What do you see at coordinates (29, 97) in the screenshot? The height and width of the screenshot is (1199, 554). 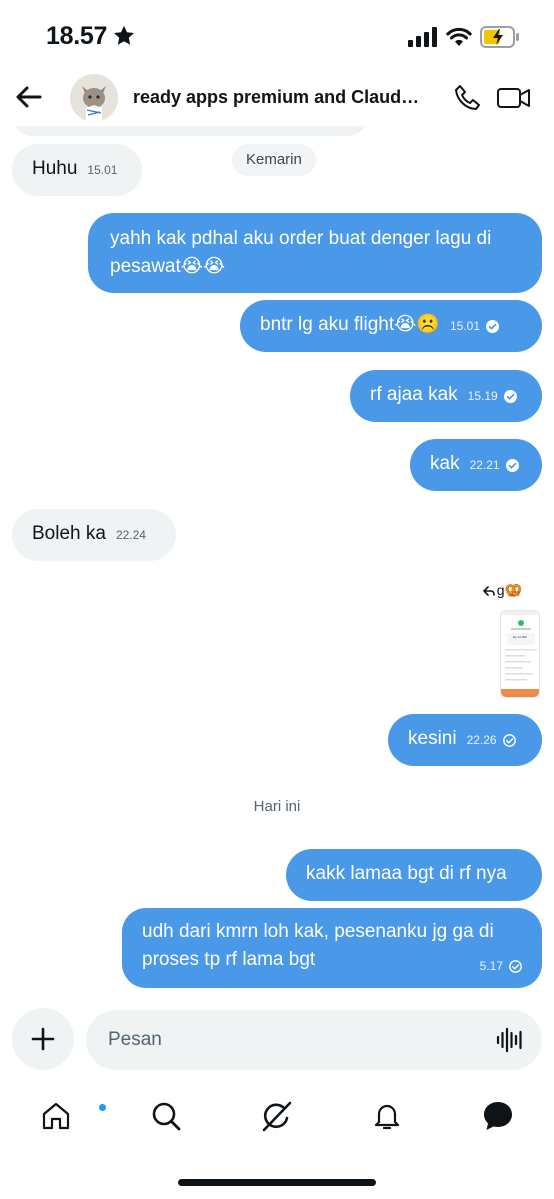 I see `back-arrow-icon` at bounding box center [29, 97].